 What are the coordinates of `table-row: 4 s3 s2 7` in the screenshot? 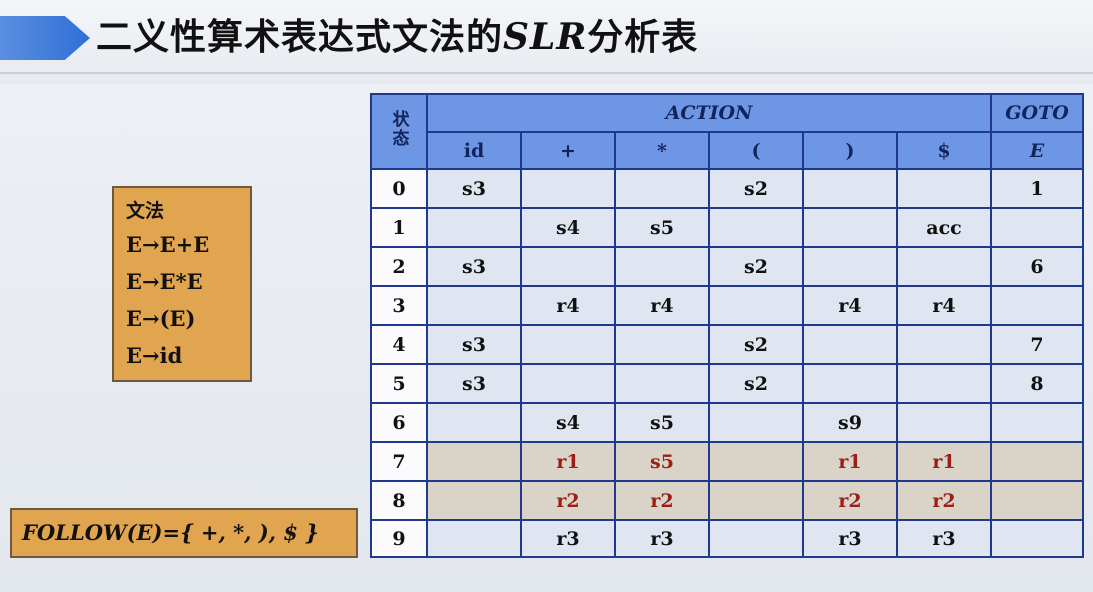 It's located at (727, 344).